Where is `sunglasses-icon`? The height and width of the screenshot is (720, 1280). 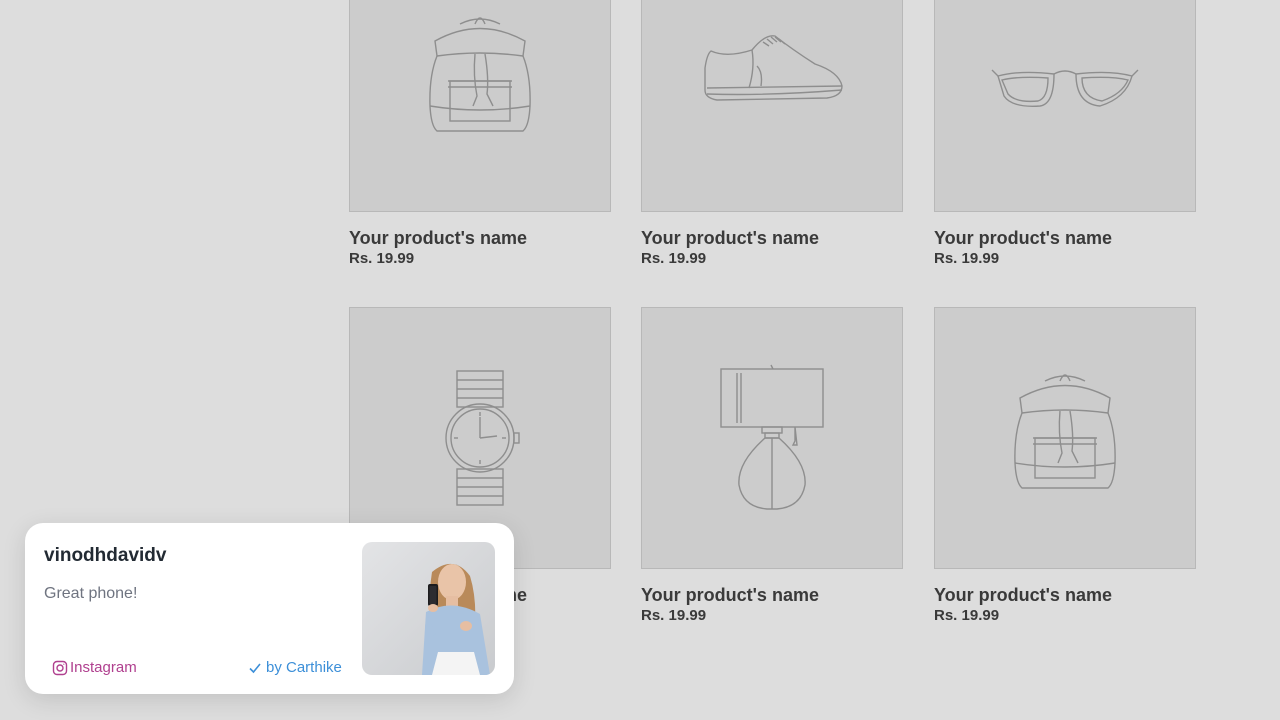 sunglasses-icon is located at coordinates (1065, 88).